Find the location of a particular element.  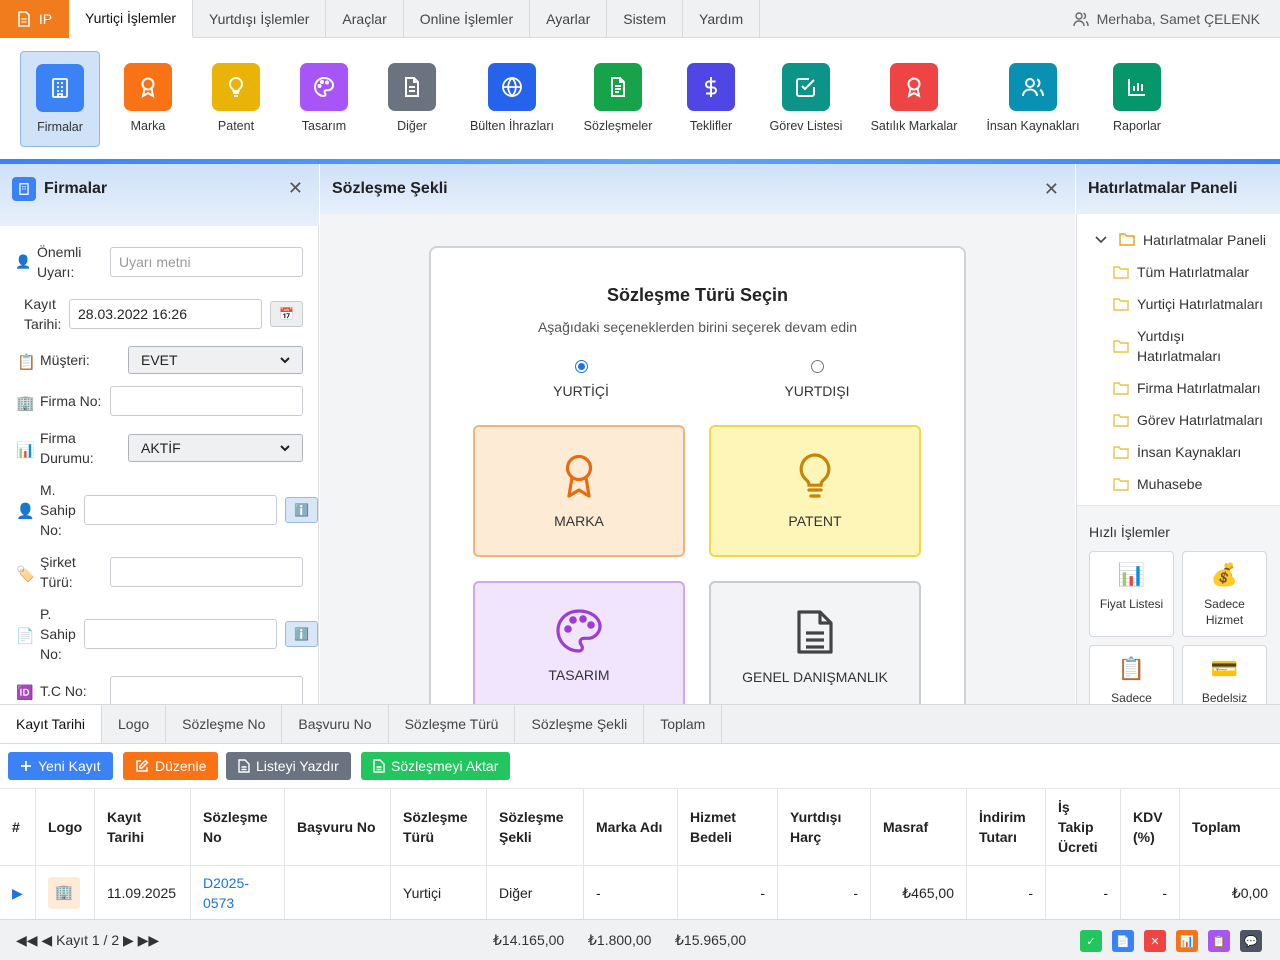

tree-item-yurtici: Yurtiçi Hatırlatmaları is located at coordinates (1188, 304).